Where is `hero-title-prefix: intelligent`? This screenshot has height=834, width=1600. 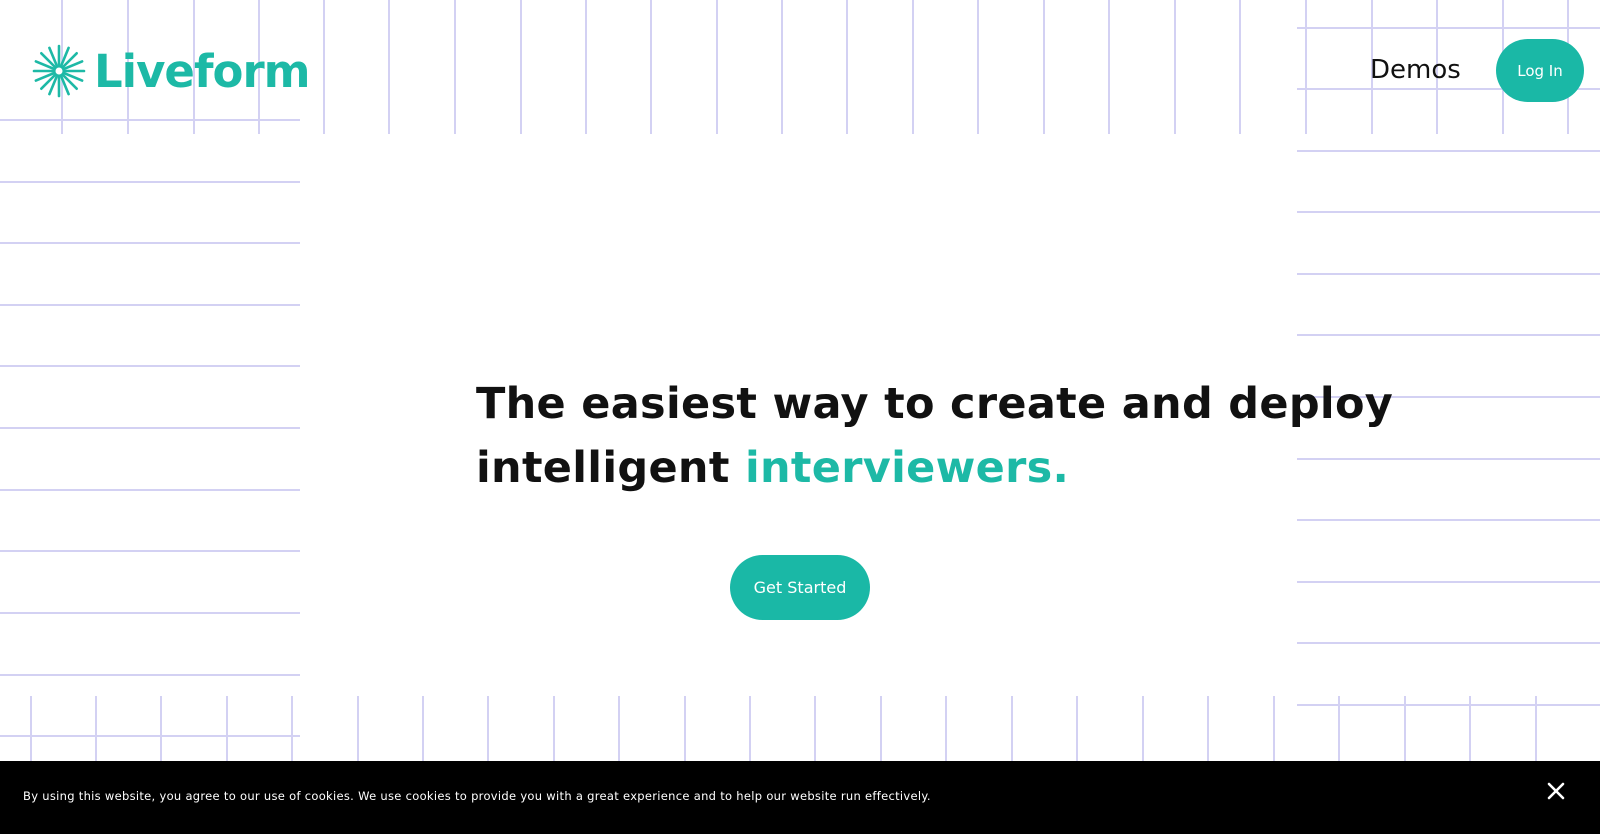
hero-title-prefix: intelligent is located at coordinates (610, 468).